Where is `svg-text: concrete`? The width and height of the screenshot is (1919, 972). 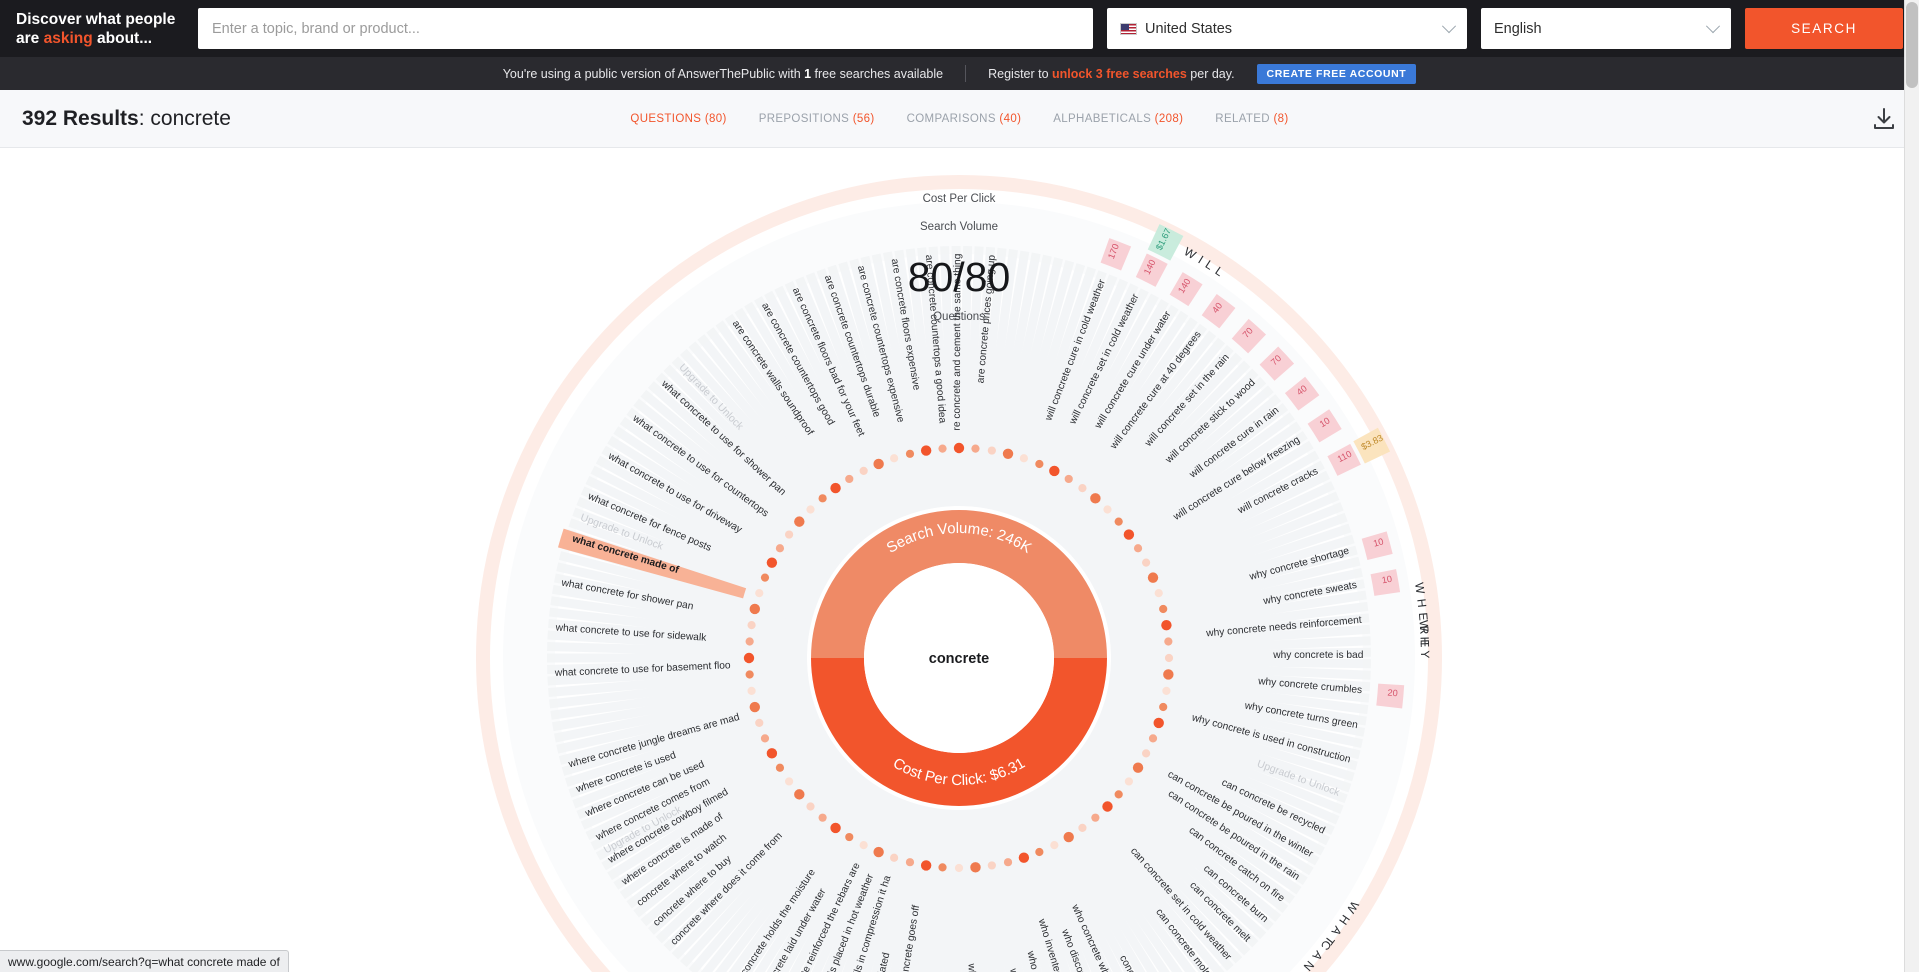
svg-text: concrete is located at coordinates (959, 659).